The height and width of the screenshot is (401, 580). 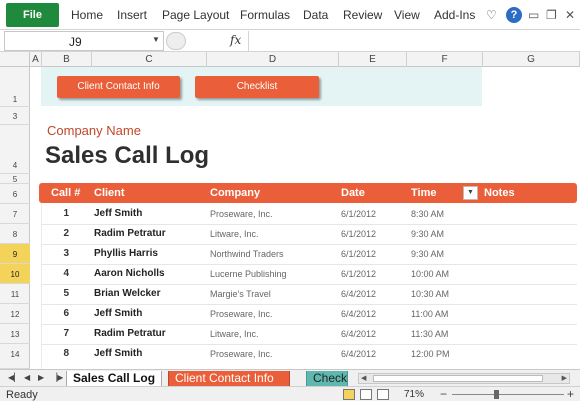 I want to click on row-header-selected: 10, so click(x=15, y=274).